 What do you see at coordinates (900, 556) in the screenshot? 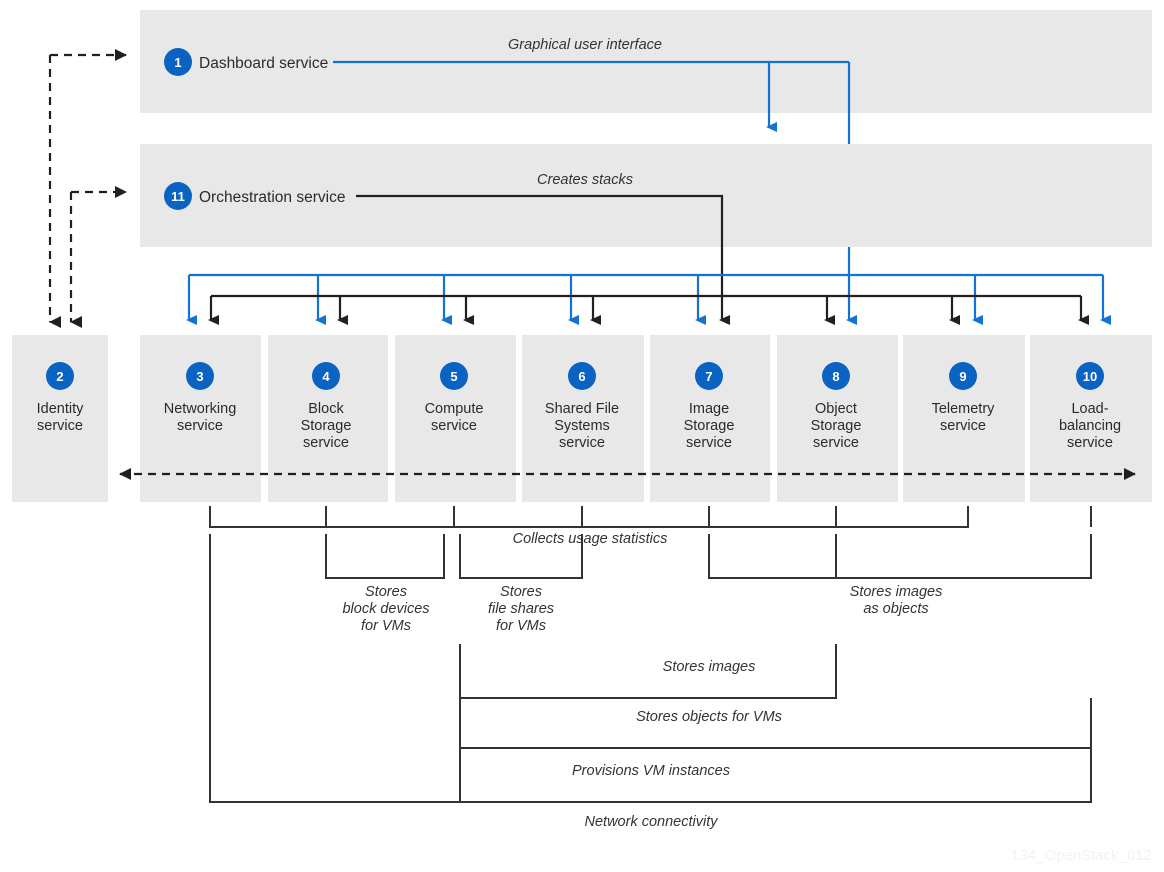
I see `stores-images-objects-bracket` at bounding box center [900, 556].